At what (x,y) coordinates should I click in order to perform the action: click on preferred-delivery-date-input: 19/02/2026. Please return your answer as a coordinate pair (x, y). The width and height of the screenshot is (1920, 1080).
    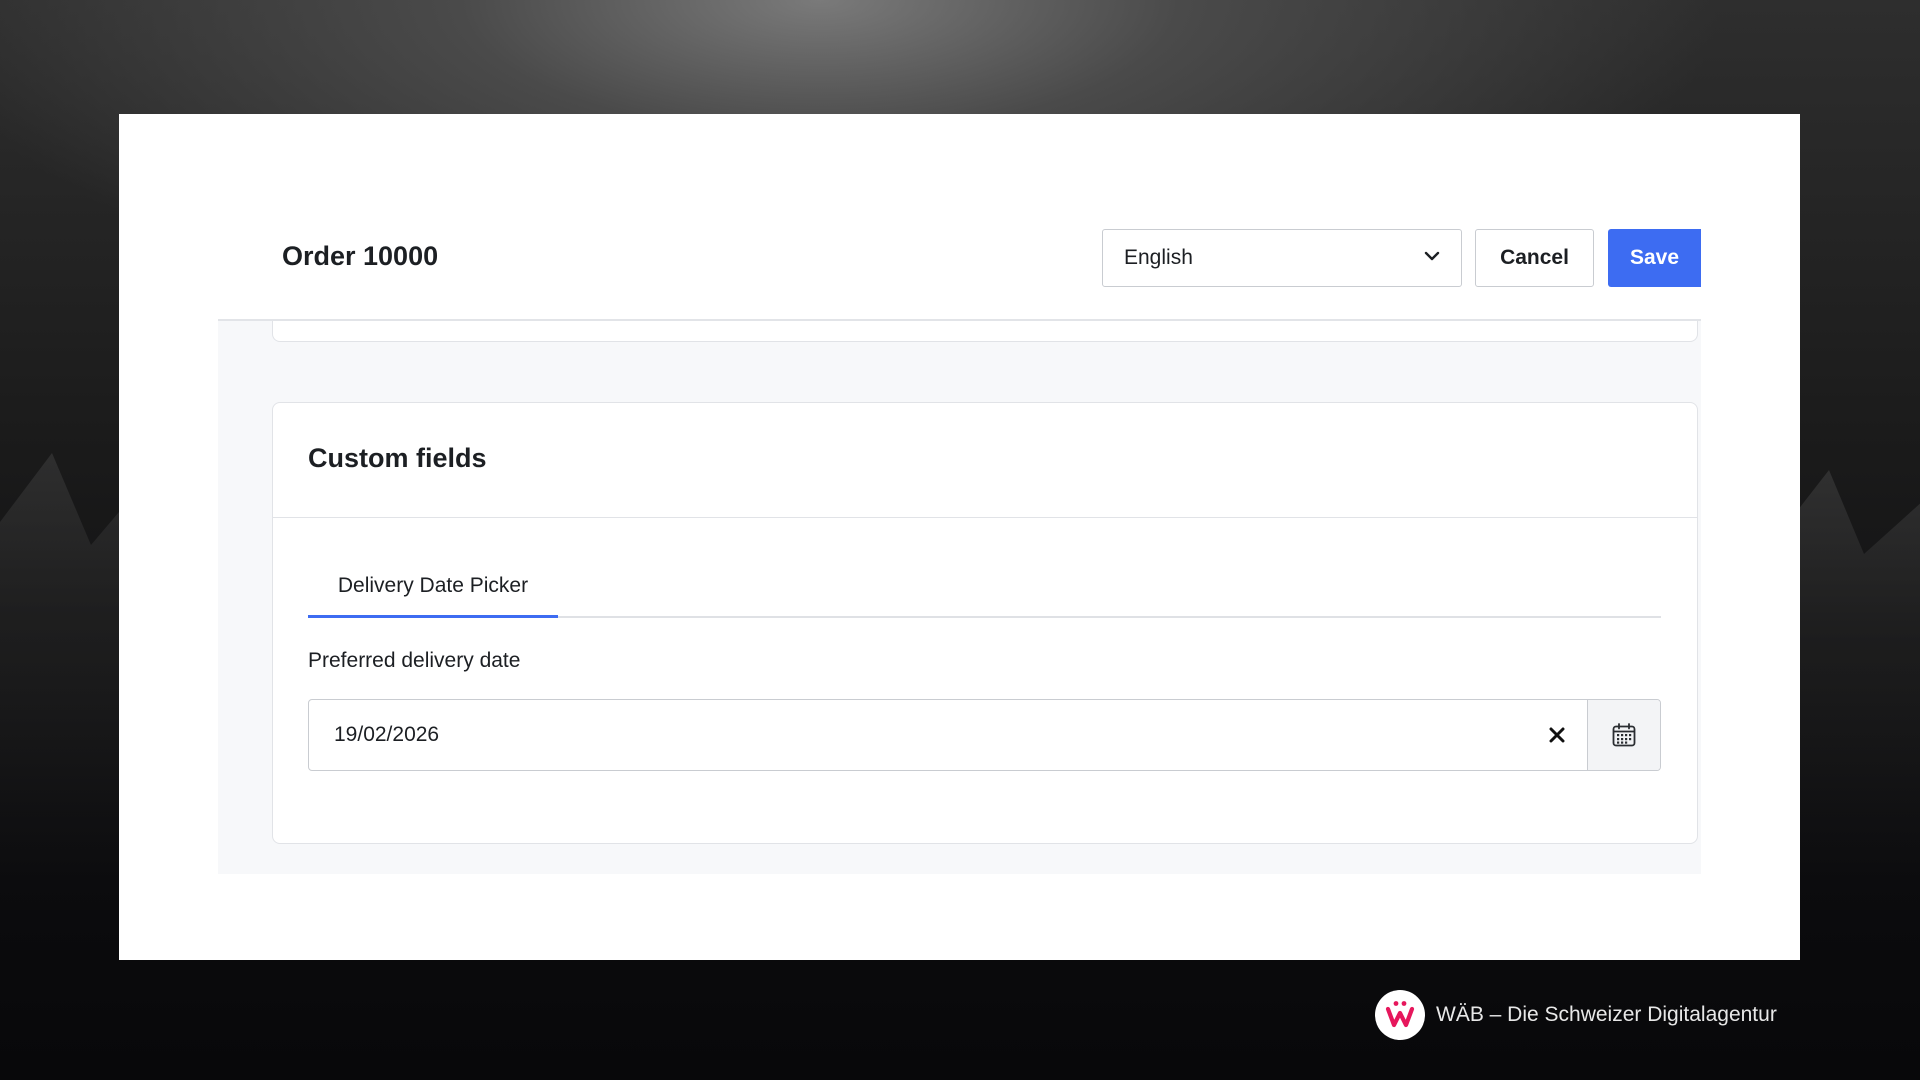
    Looking at the image, I should click on (984, 735).